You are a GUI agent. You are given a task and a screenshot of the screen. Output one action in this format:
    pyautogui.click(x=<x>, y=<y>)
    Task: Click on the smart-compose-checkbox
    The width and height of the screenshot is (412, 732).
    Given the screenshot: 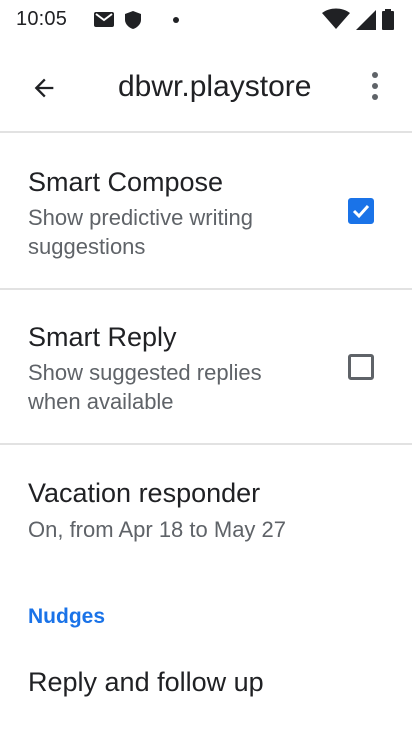 What is the action you would take?
    pyautogui.click(x=361, y=211)
    